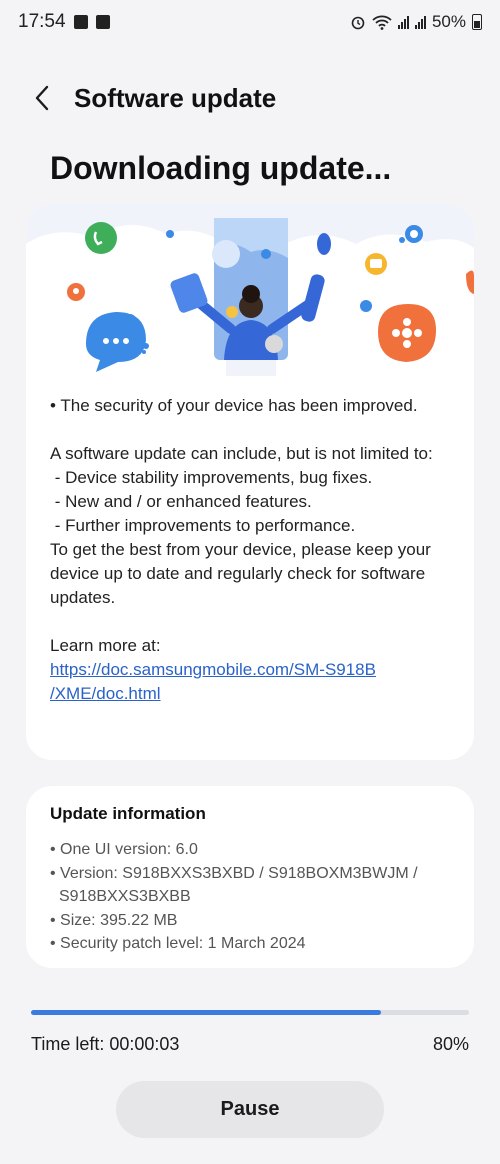 The width and height of the screenshot is (500, 1164). Describe the element at coordinates (477, 22) in the screenshot. I see `battery-icon` at that location.